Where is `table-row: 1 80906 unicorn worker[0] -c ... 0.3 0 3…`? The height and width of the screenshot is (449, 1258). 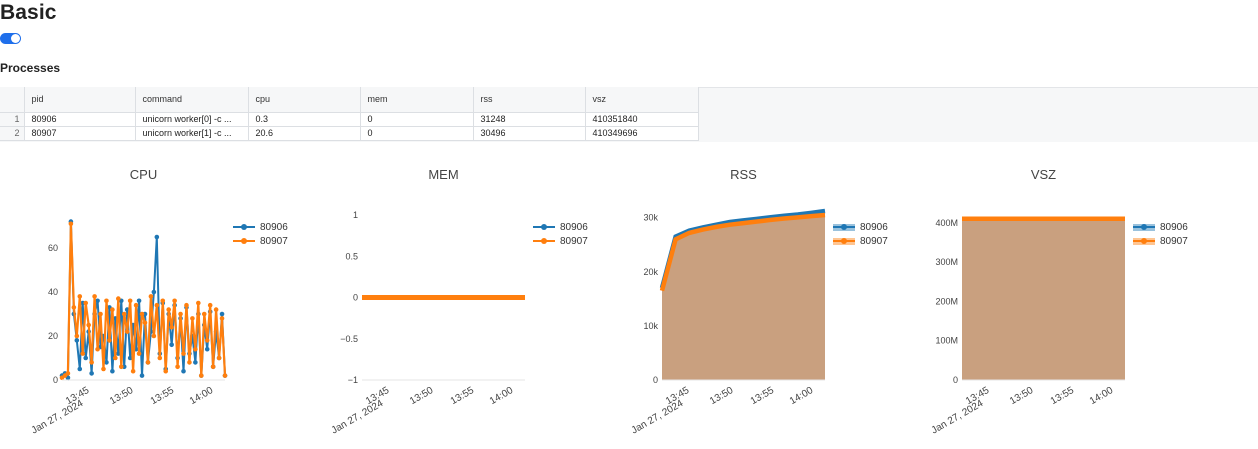 table-row: 1 80906 unicorn worker[0] -c ... 0.3 0 3… is located at coordinates (349, 119).